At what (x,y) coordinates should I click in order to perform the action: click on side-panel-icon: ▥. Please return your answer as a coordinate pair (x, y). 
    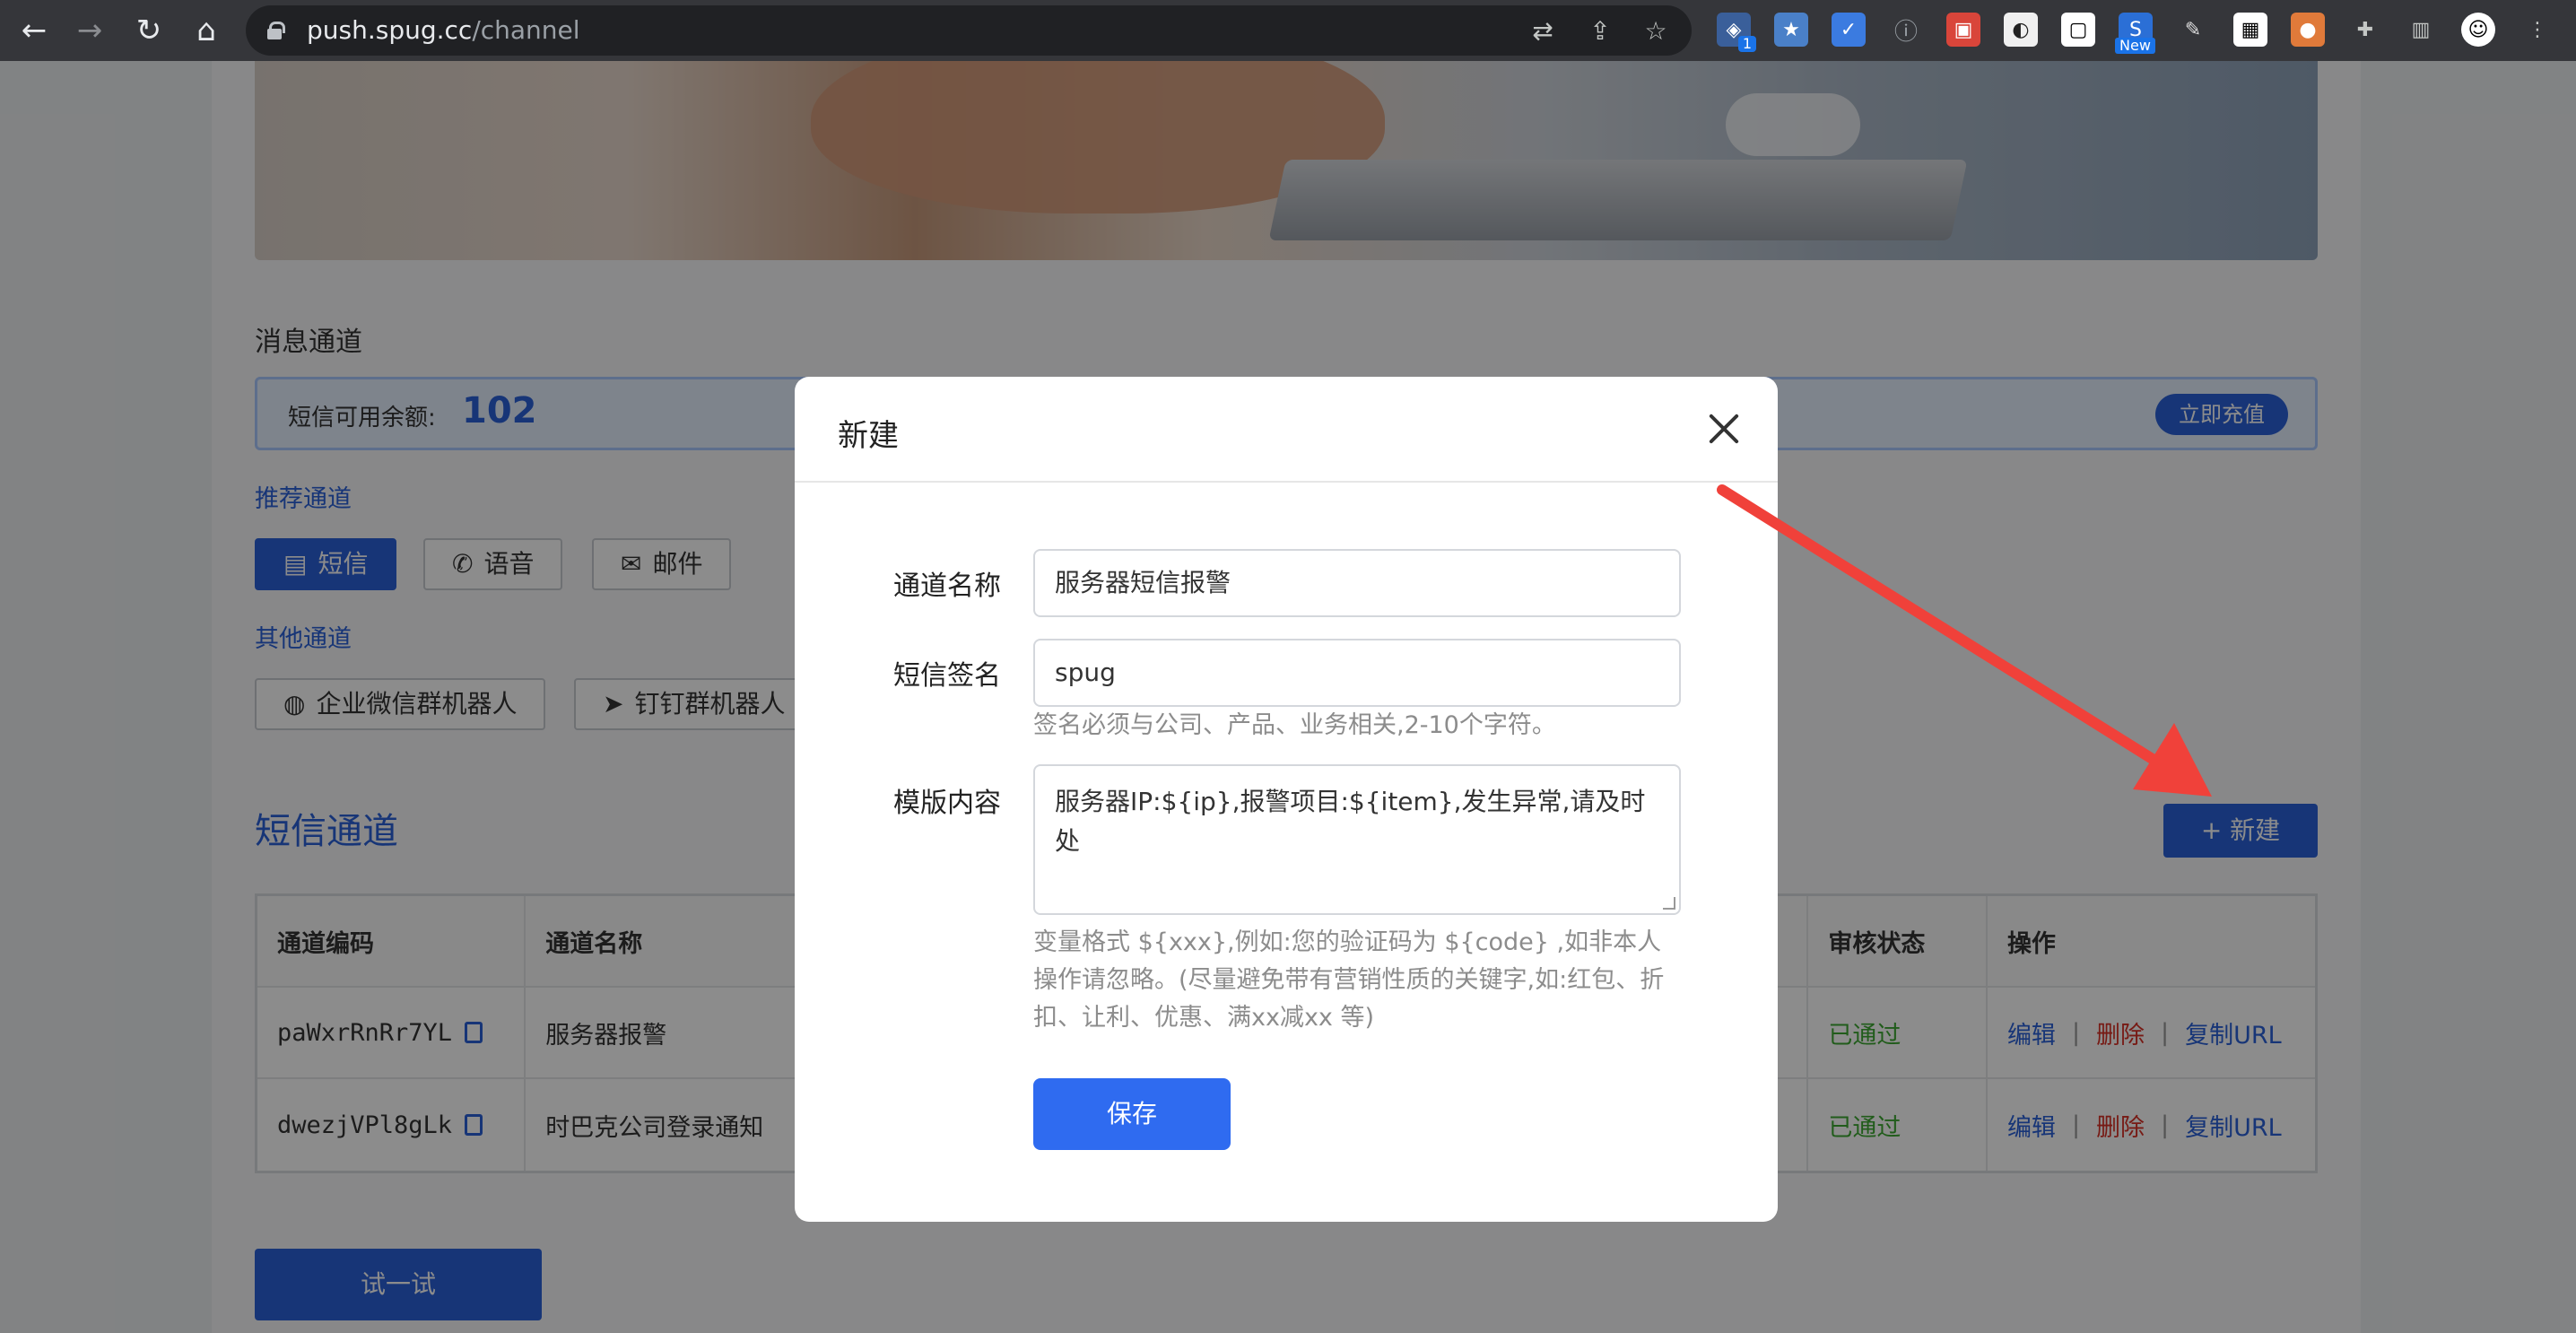
    Looking at the image, I should click on (2421, 30).